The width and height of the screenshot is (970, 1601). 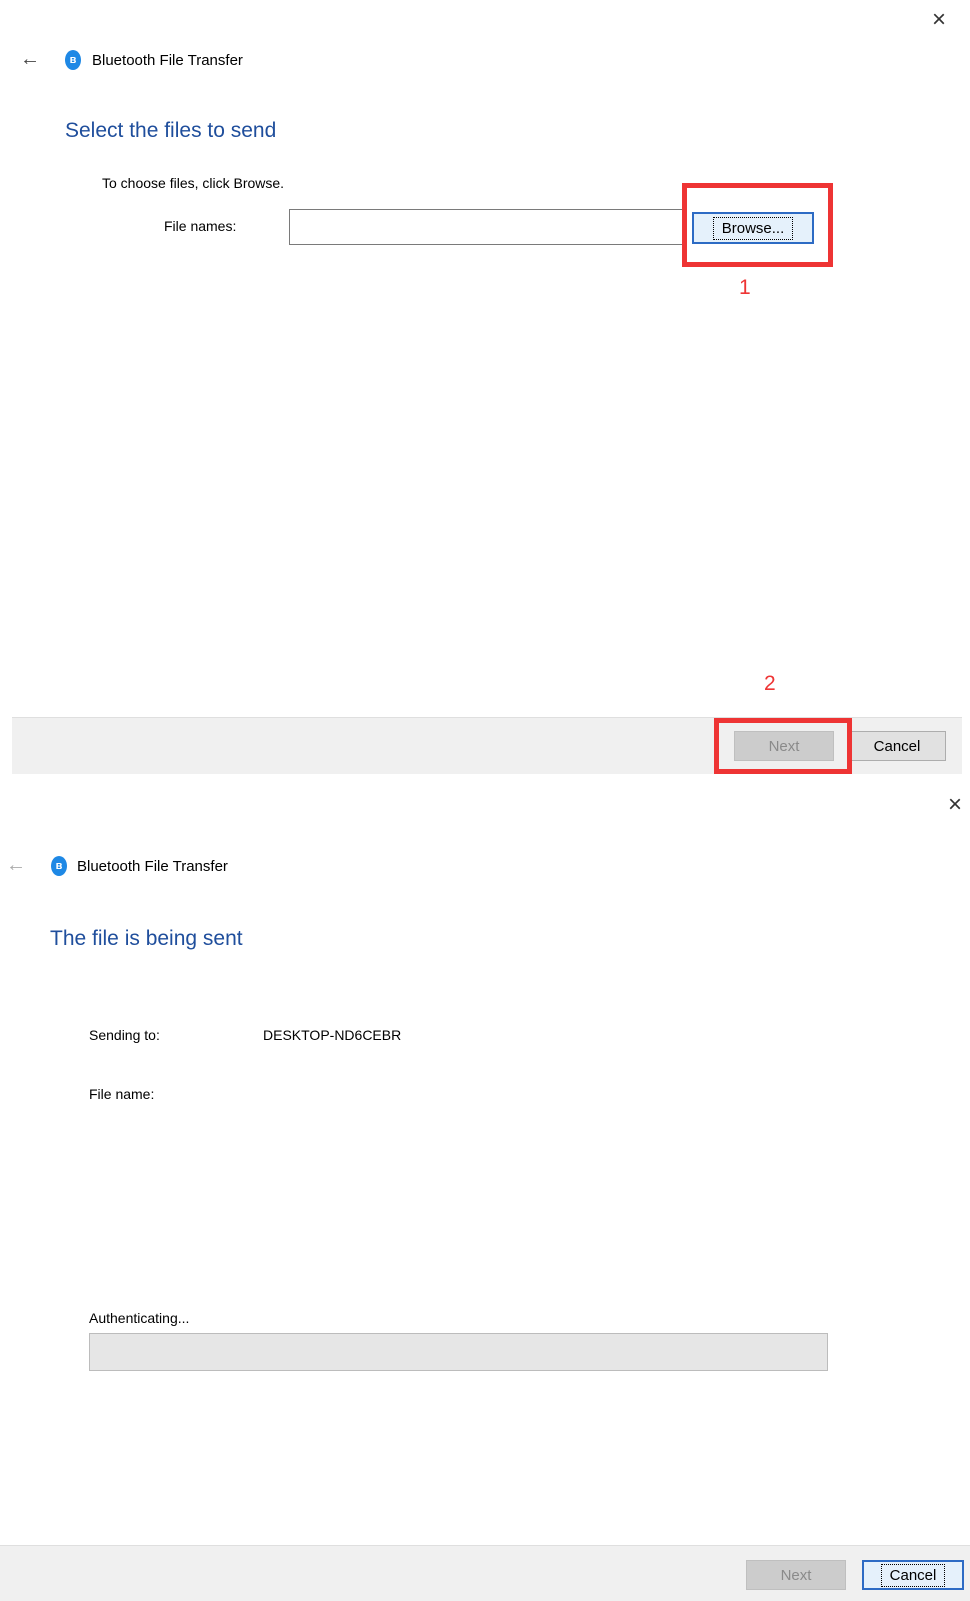 I want to click on annotation-number-2: 2, so click(x=770, y=683).